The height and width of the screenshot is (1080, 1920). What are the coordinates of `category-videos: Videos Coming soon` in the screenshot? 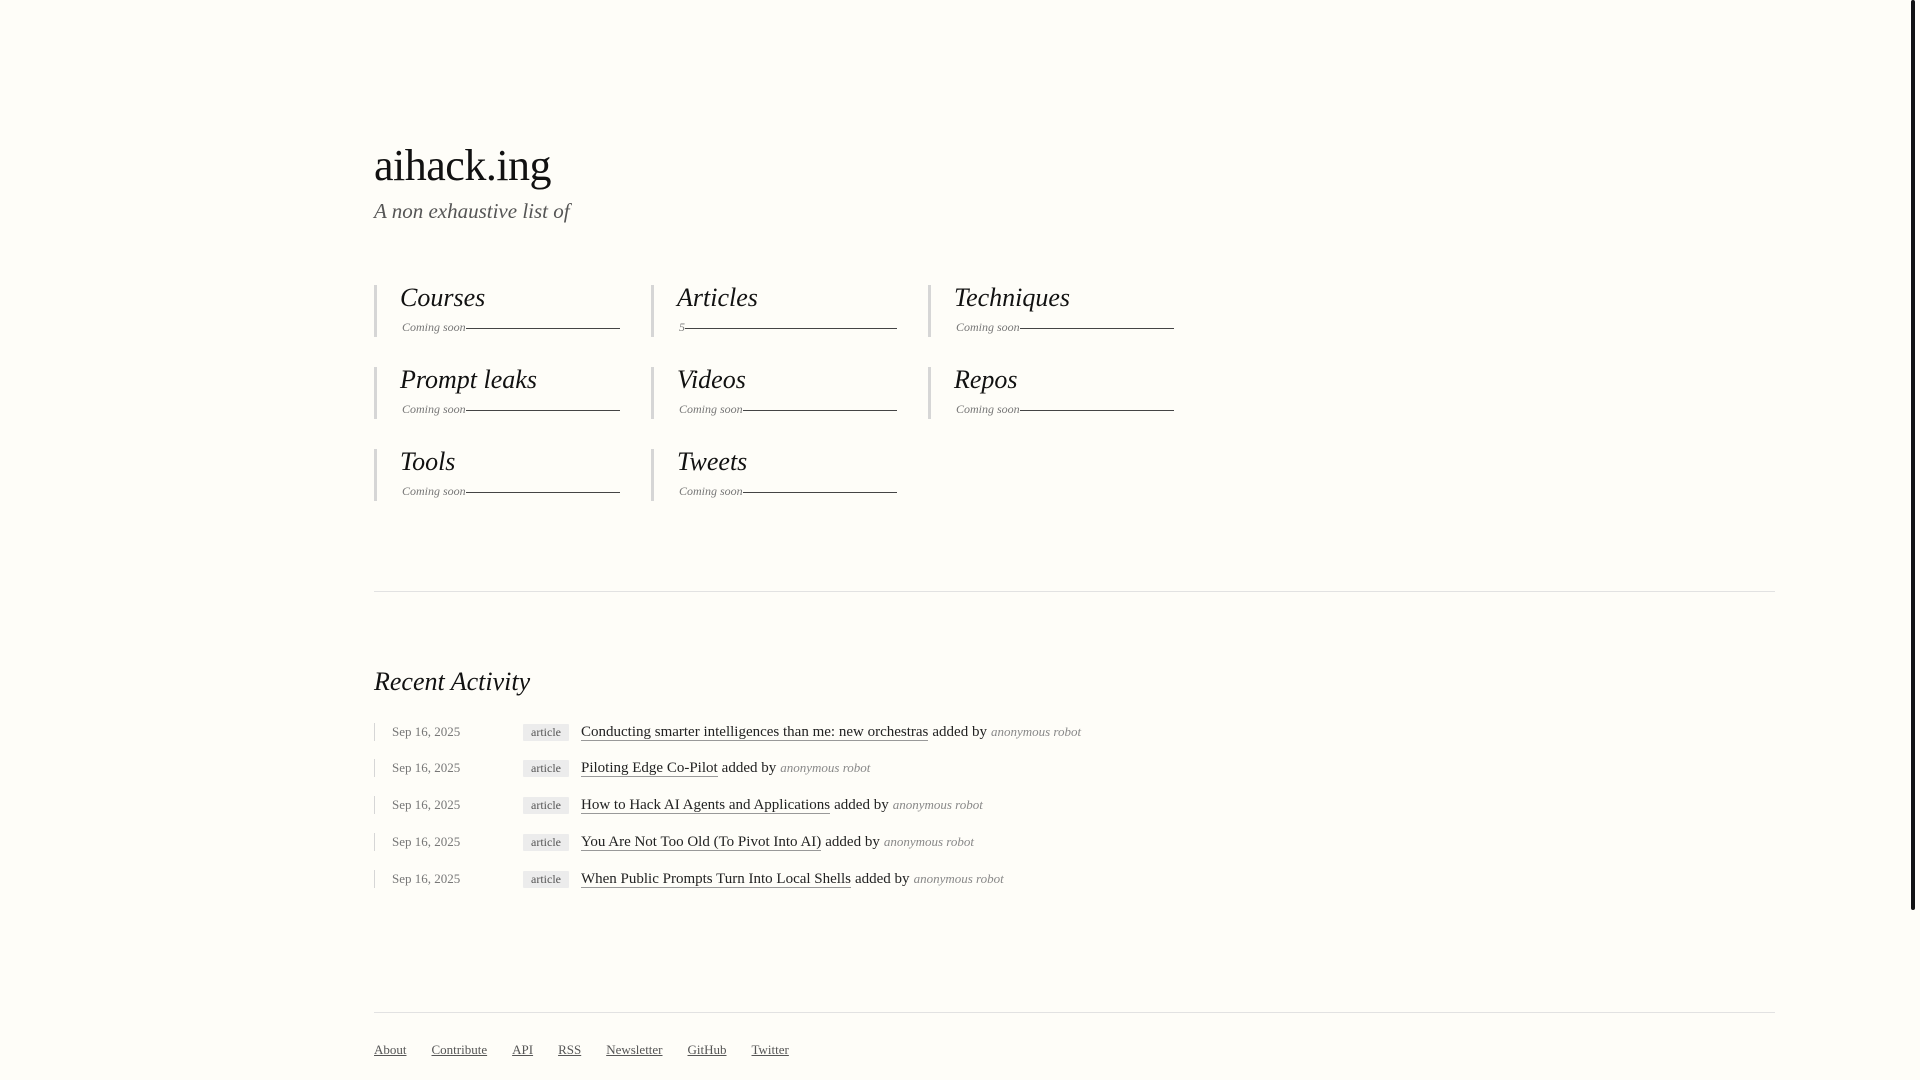 It's located at (774, 392).